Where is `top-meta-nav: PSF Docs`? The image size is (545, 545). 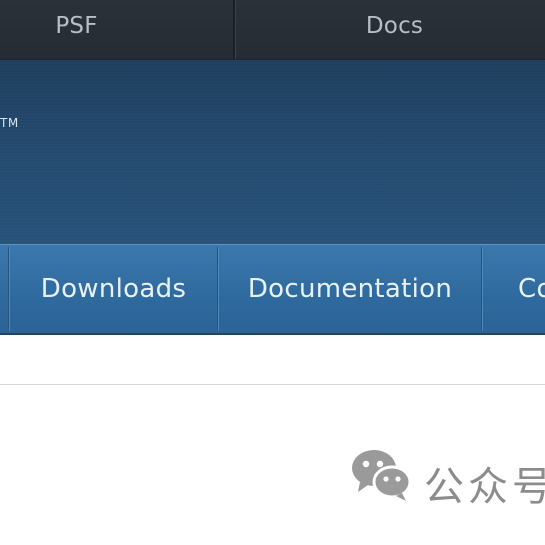
top-meta-nav: PSF Docs is located at coordinates (272, 30).